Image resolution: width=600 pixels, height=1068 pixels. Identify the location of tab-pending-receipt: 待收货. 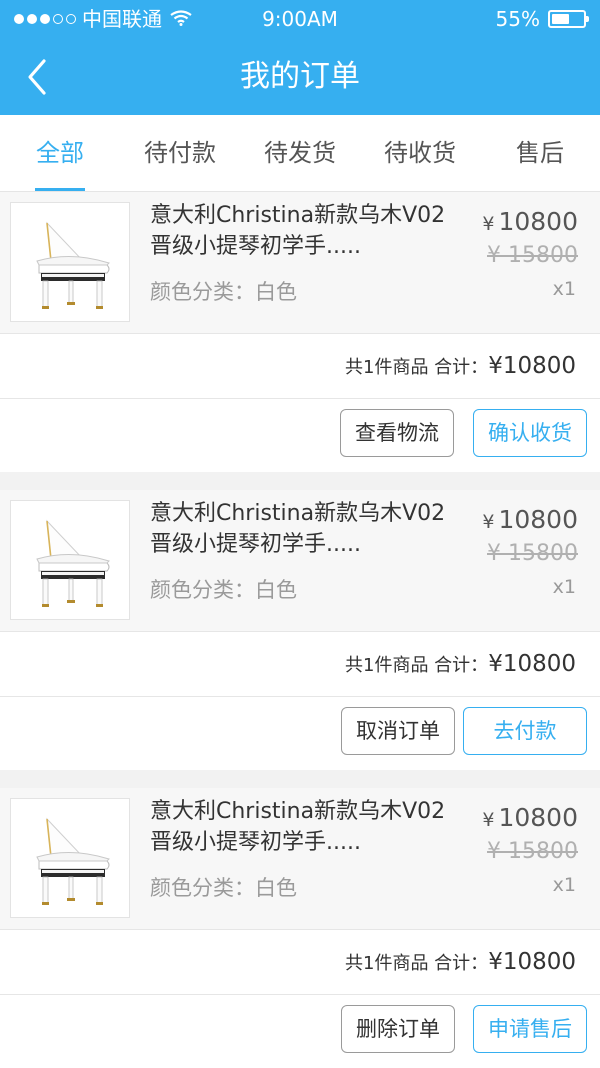
(420, 153).